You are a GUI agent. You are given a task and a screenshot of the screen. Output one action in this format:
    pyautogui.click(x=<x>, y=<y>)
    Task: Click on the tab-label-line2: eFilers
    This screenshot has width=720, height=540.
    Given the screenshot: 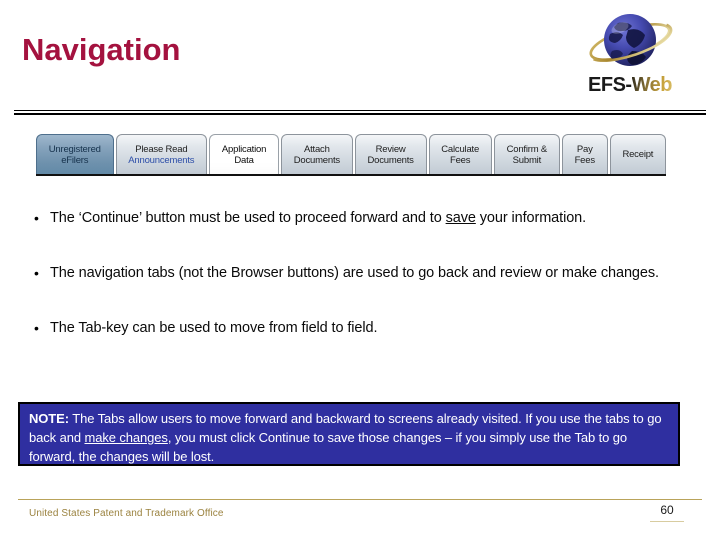 What is the action you would take?
    pyautogui.click(x=75, y=160)
    